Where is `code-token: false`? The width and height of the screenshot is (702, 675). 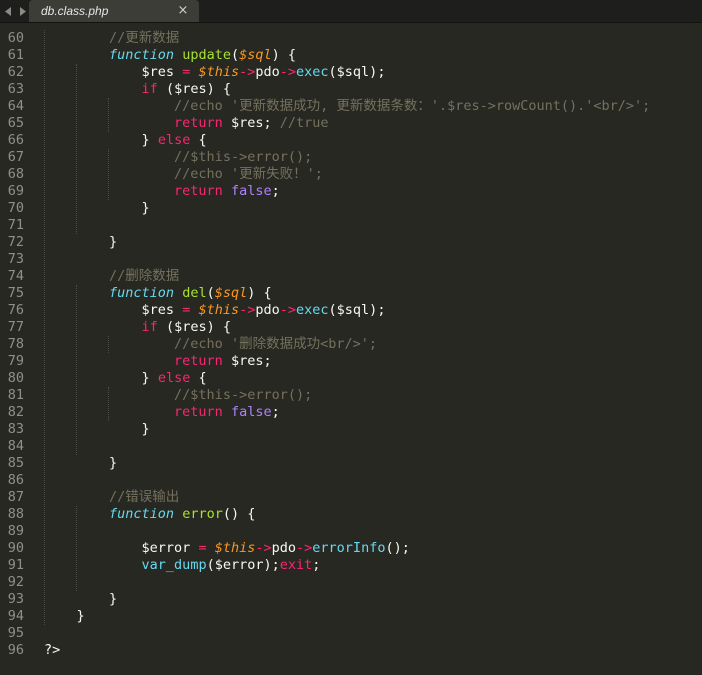
code-token: false is located at coordinates (251, 412).